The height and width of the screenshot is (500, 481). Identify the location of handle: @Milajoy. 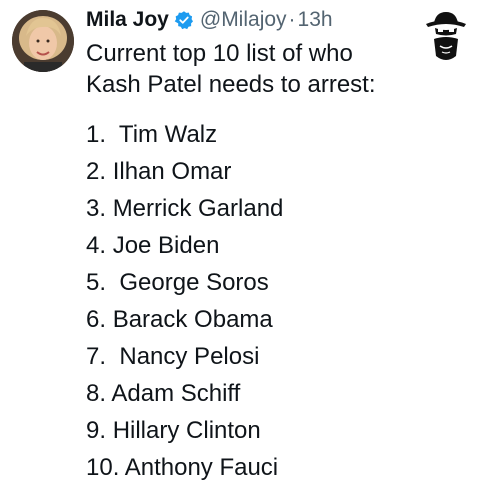
(243, 20).